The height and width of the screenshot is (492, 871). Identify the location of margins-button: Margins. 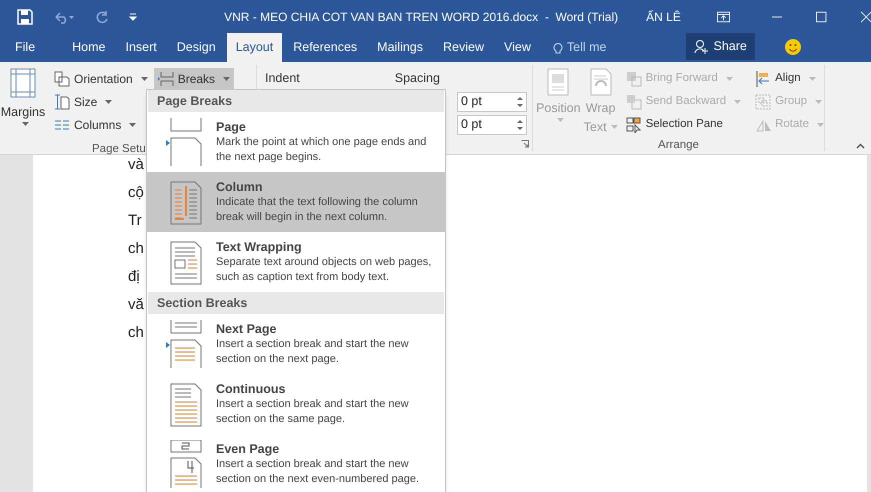
(23, 100).